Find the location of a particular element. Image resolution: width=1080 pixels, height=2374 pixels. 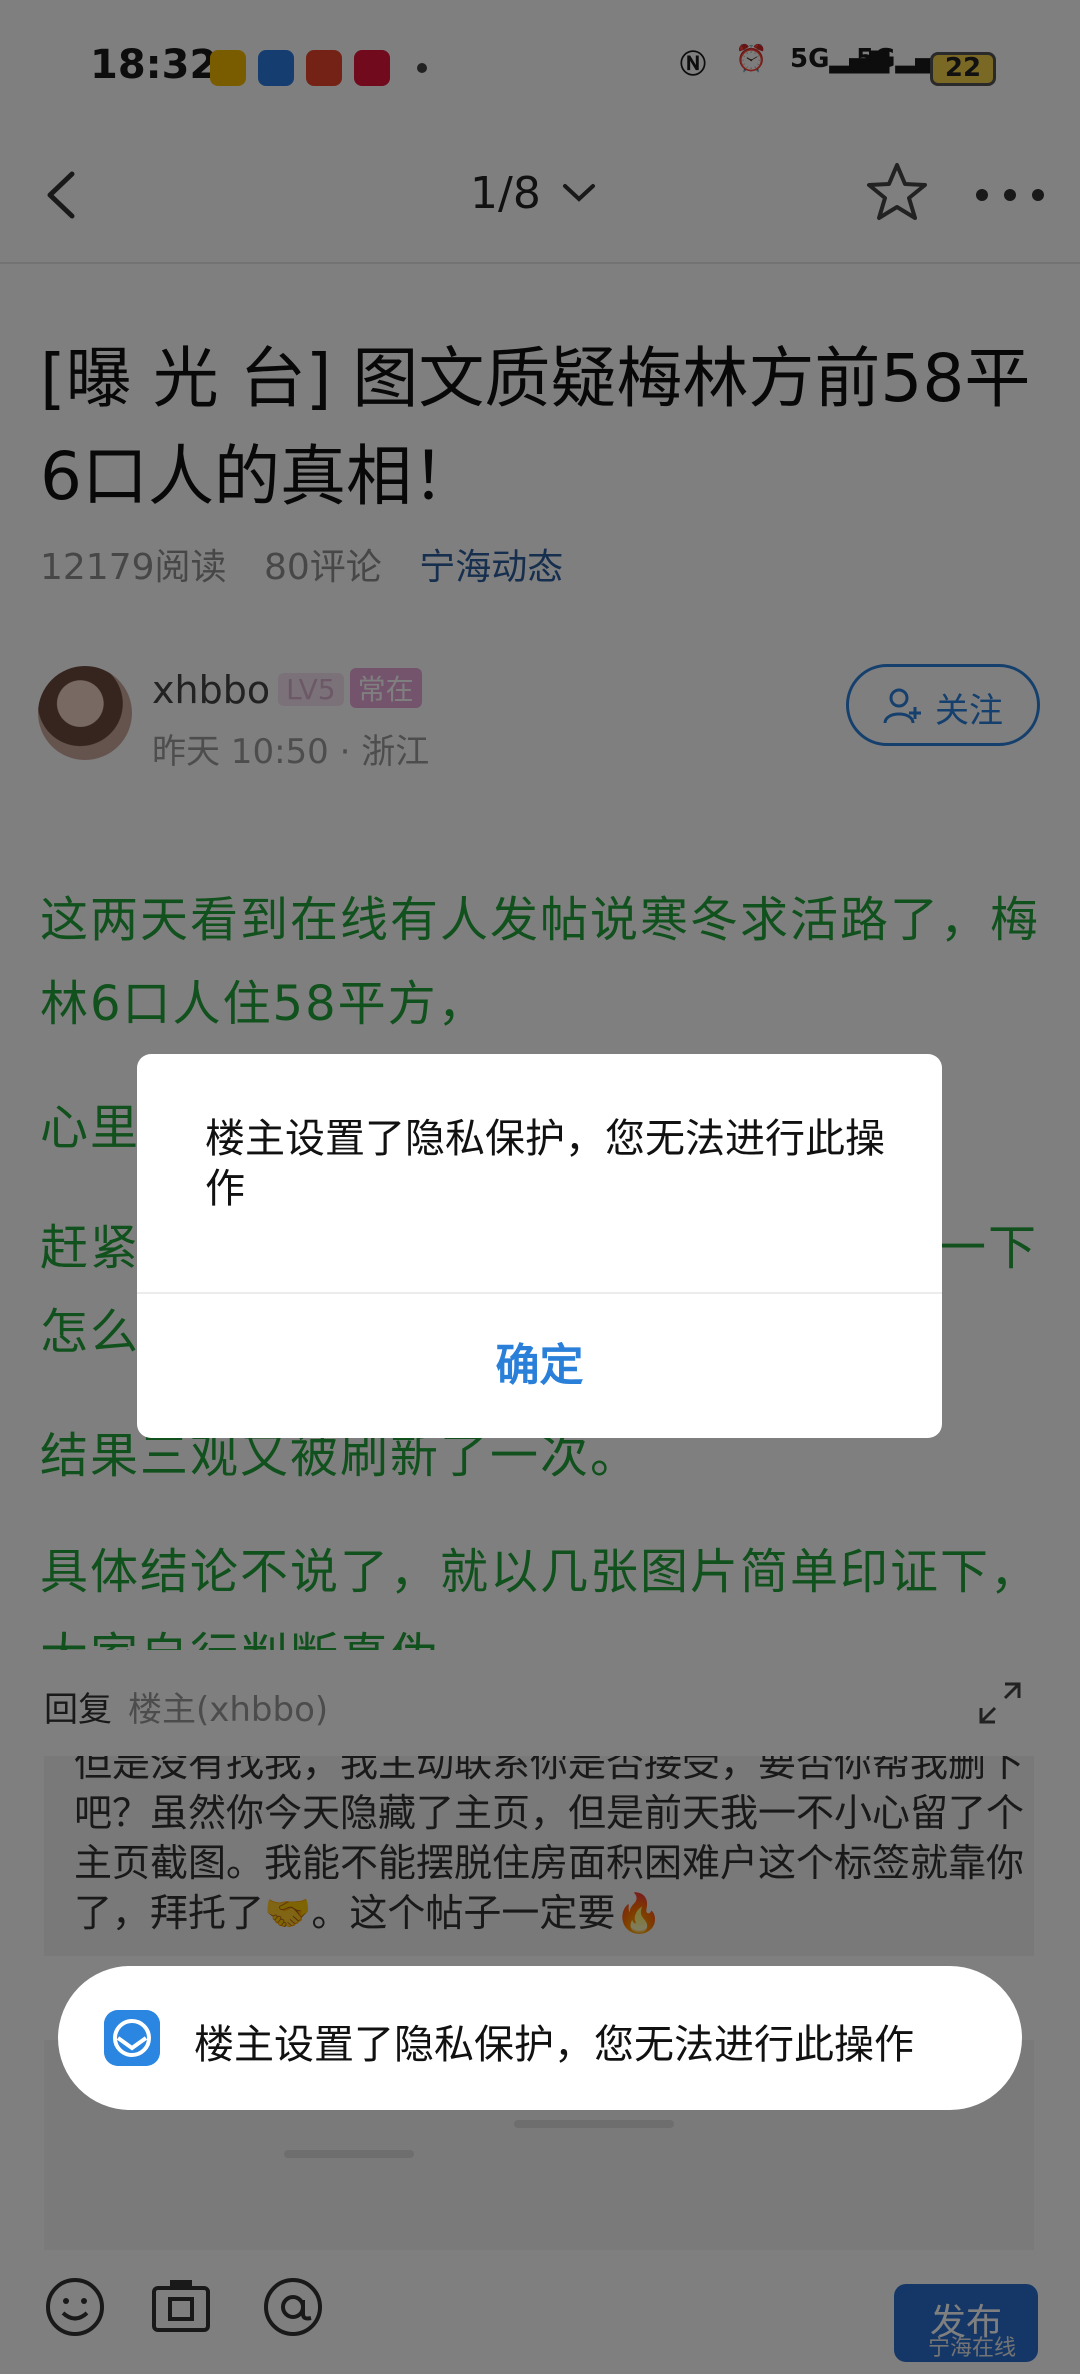

toast: 楼主设置了隐私保护，您无法进行此操作 is located at coordinates (540, 2038).